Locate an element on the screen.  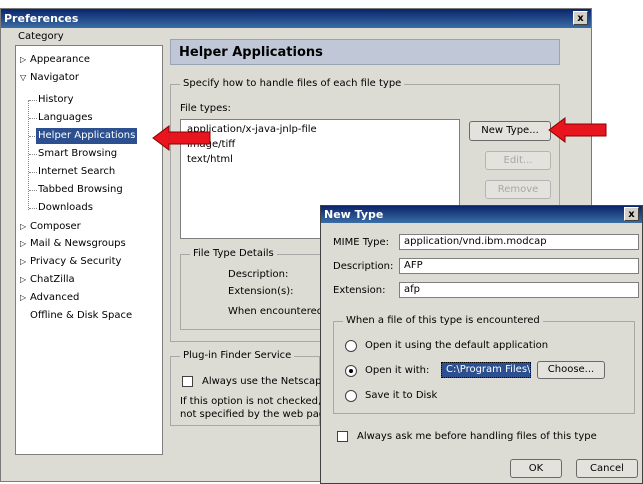
radio-save-to-disk is located at coordinates (351, 396).